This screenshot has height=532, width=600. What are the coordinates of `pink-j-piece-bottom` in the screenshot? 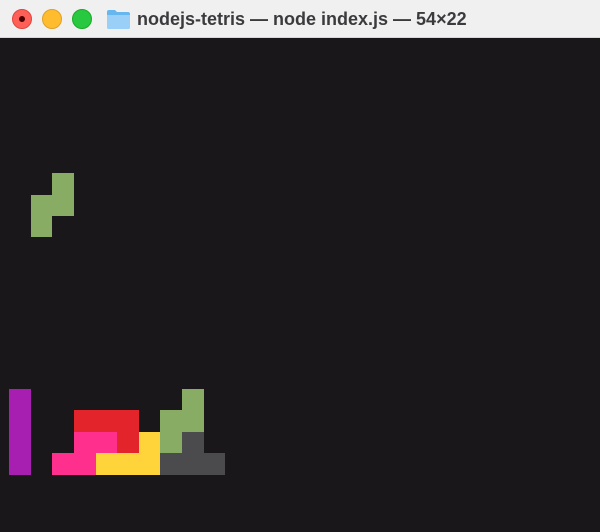 It's located at (74, 464).